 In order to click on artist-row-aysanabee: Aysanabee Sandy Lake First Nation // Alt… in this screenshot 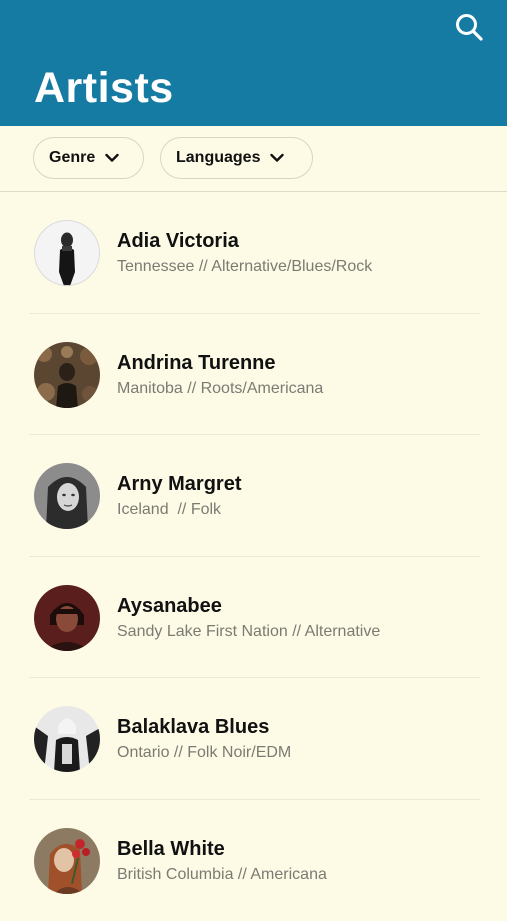, I will do `click(253, 618)`.